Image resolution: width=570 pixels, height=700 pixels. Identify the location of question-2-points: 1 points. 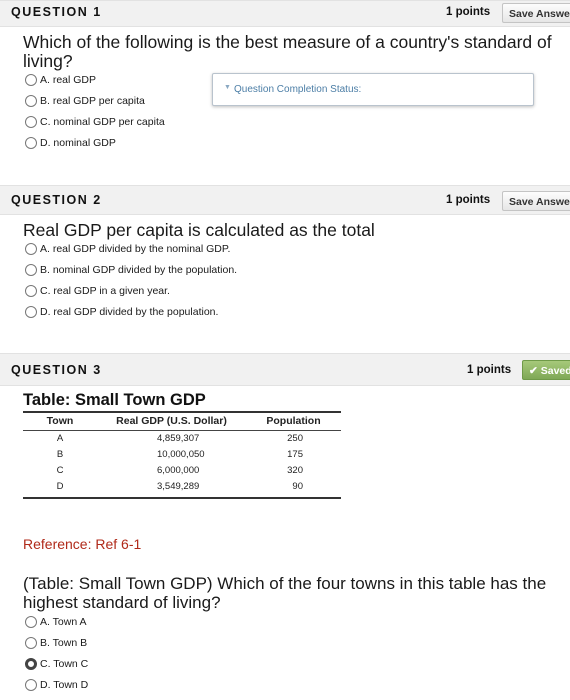
(468, 200).